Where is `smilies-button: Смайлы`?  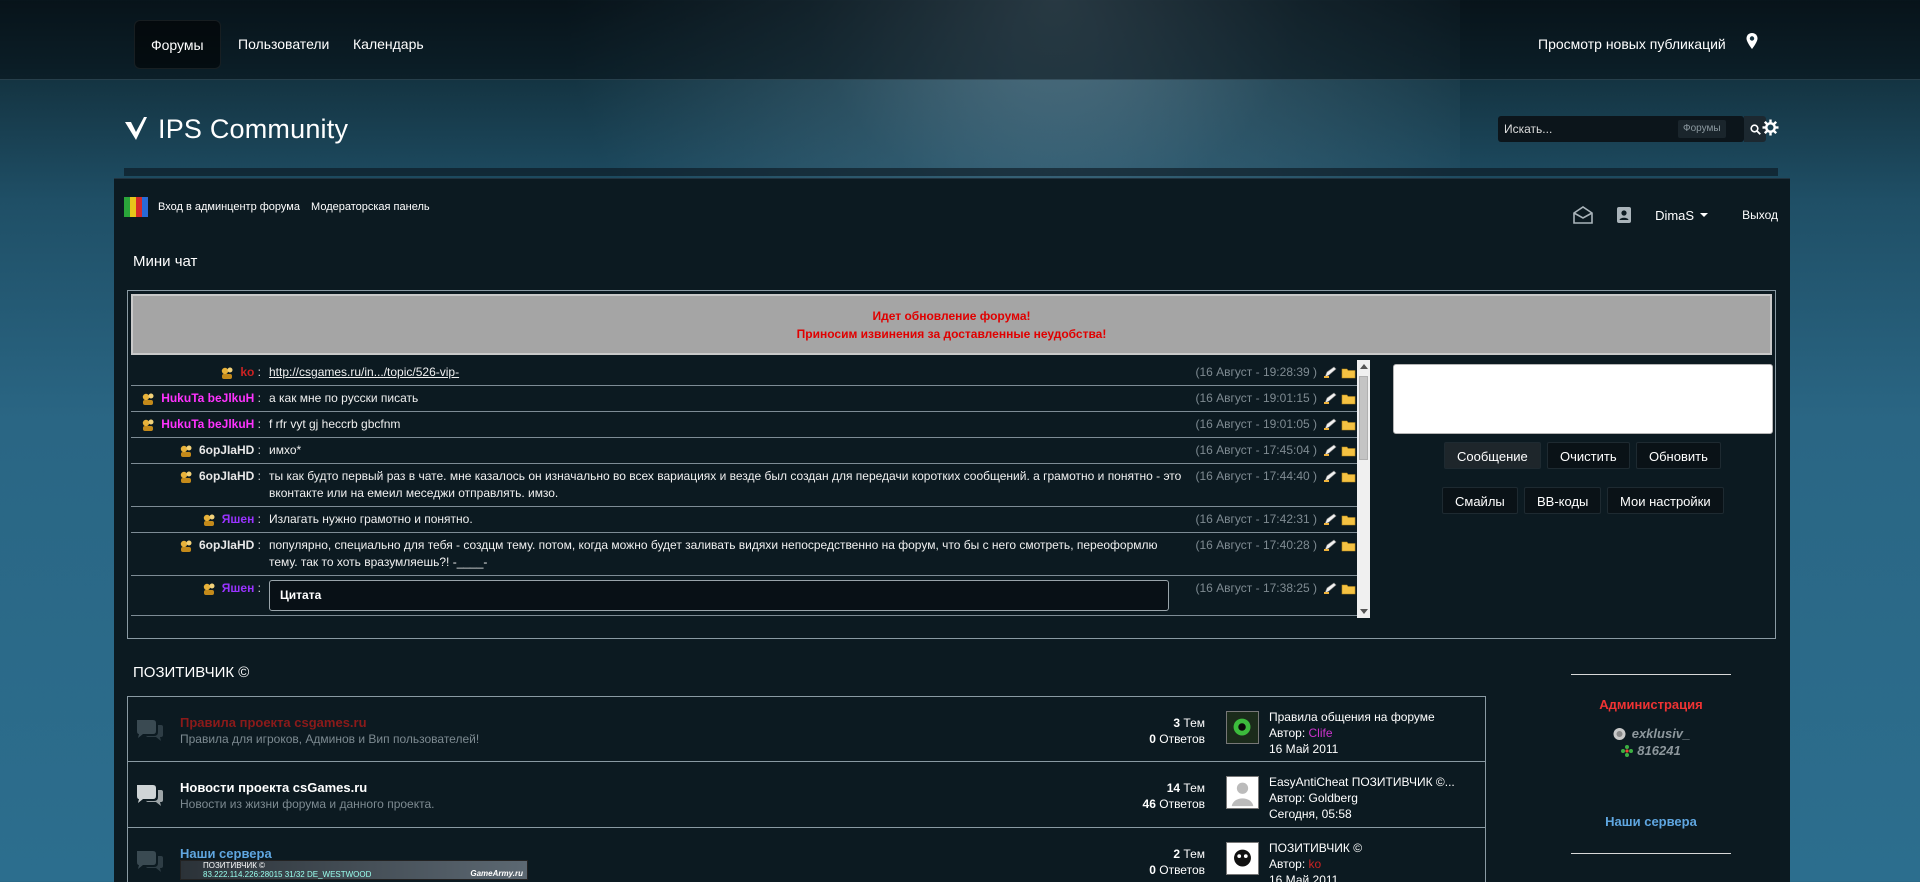
smilies-button: Смайлы is located at coordinates (1480, 500).